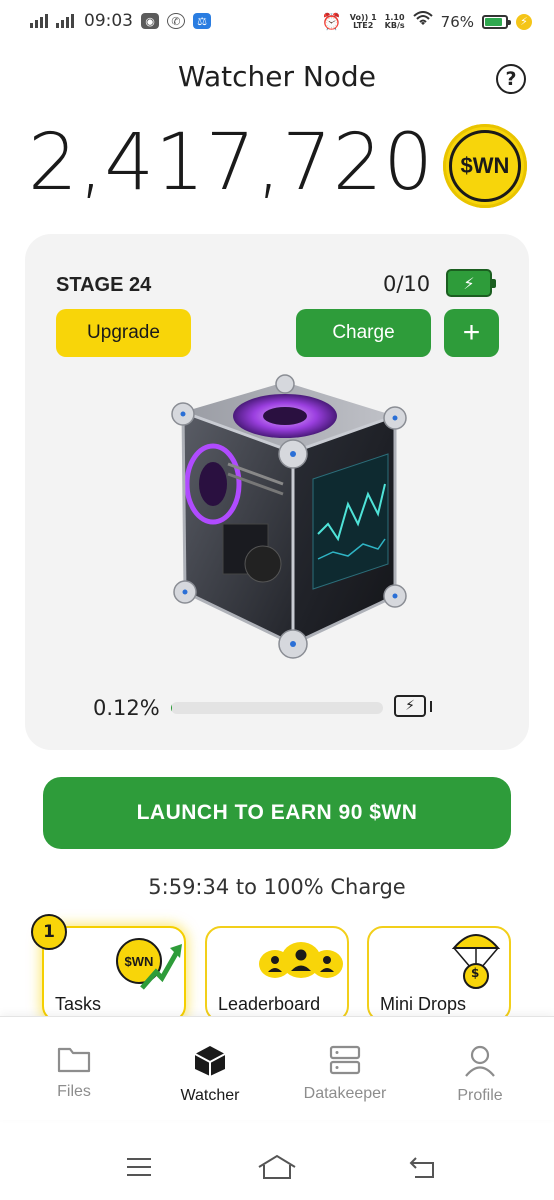 The height and width of the screenshot is (1200, 554). What do you see at coordinates (65, 21) in the screenshot?
I see `signal-2-icon` at bounding box center [65, 21].